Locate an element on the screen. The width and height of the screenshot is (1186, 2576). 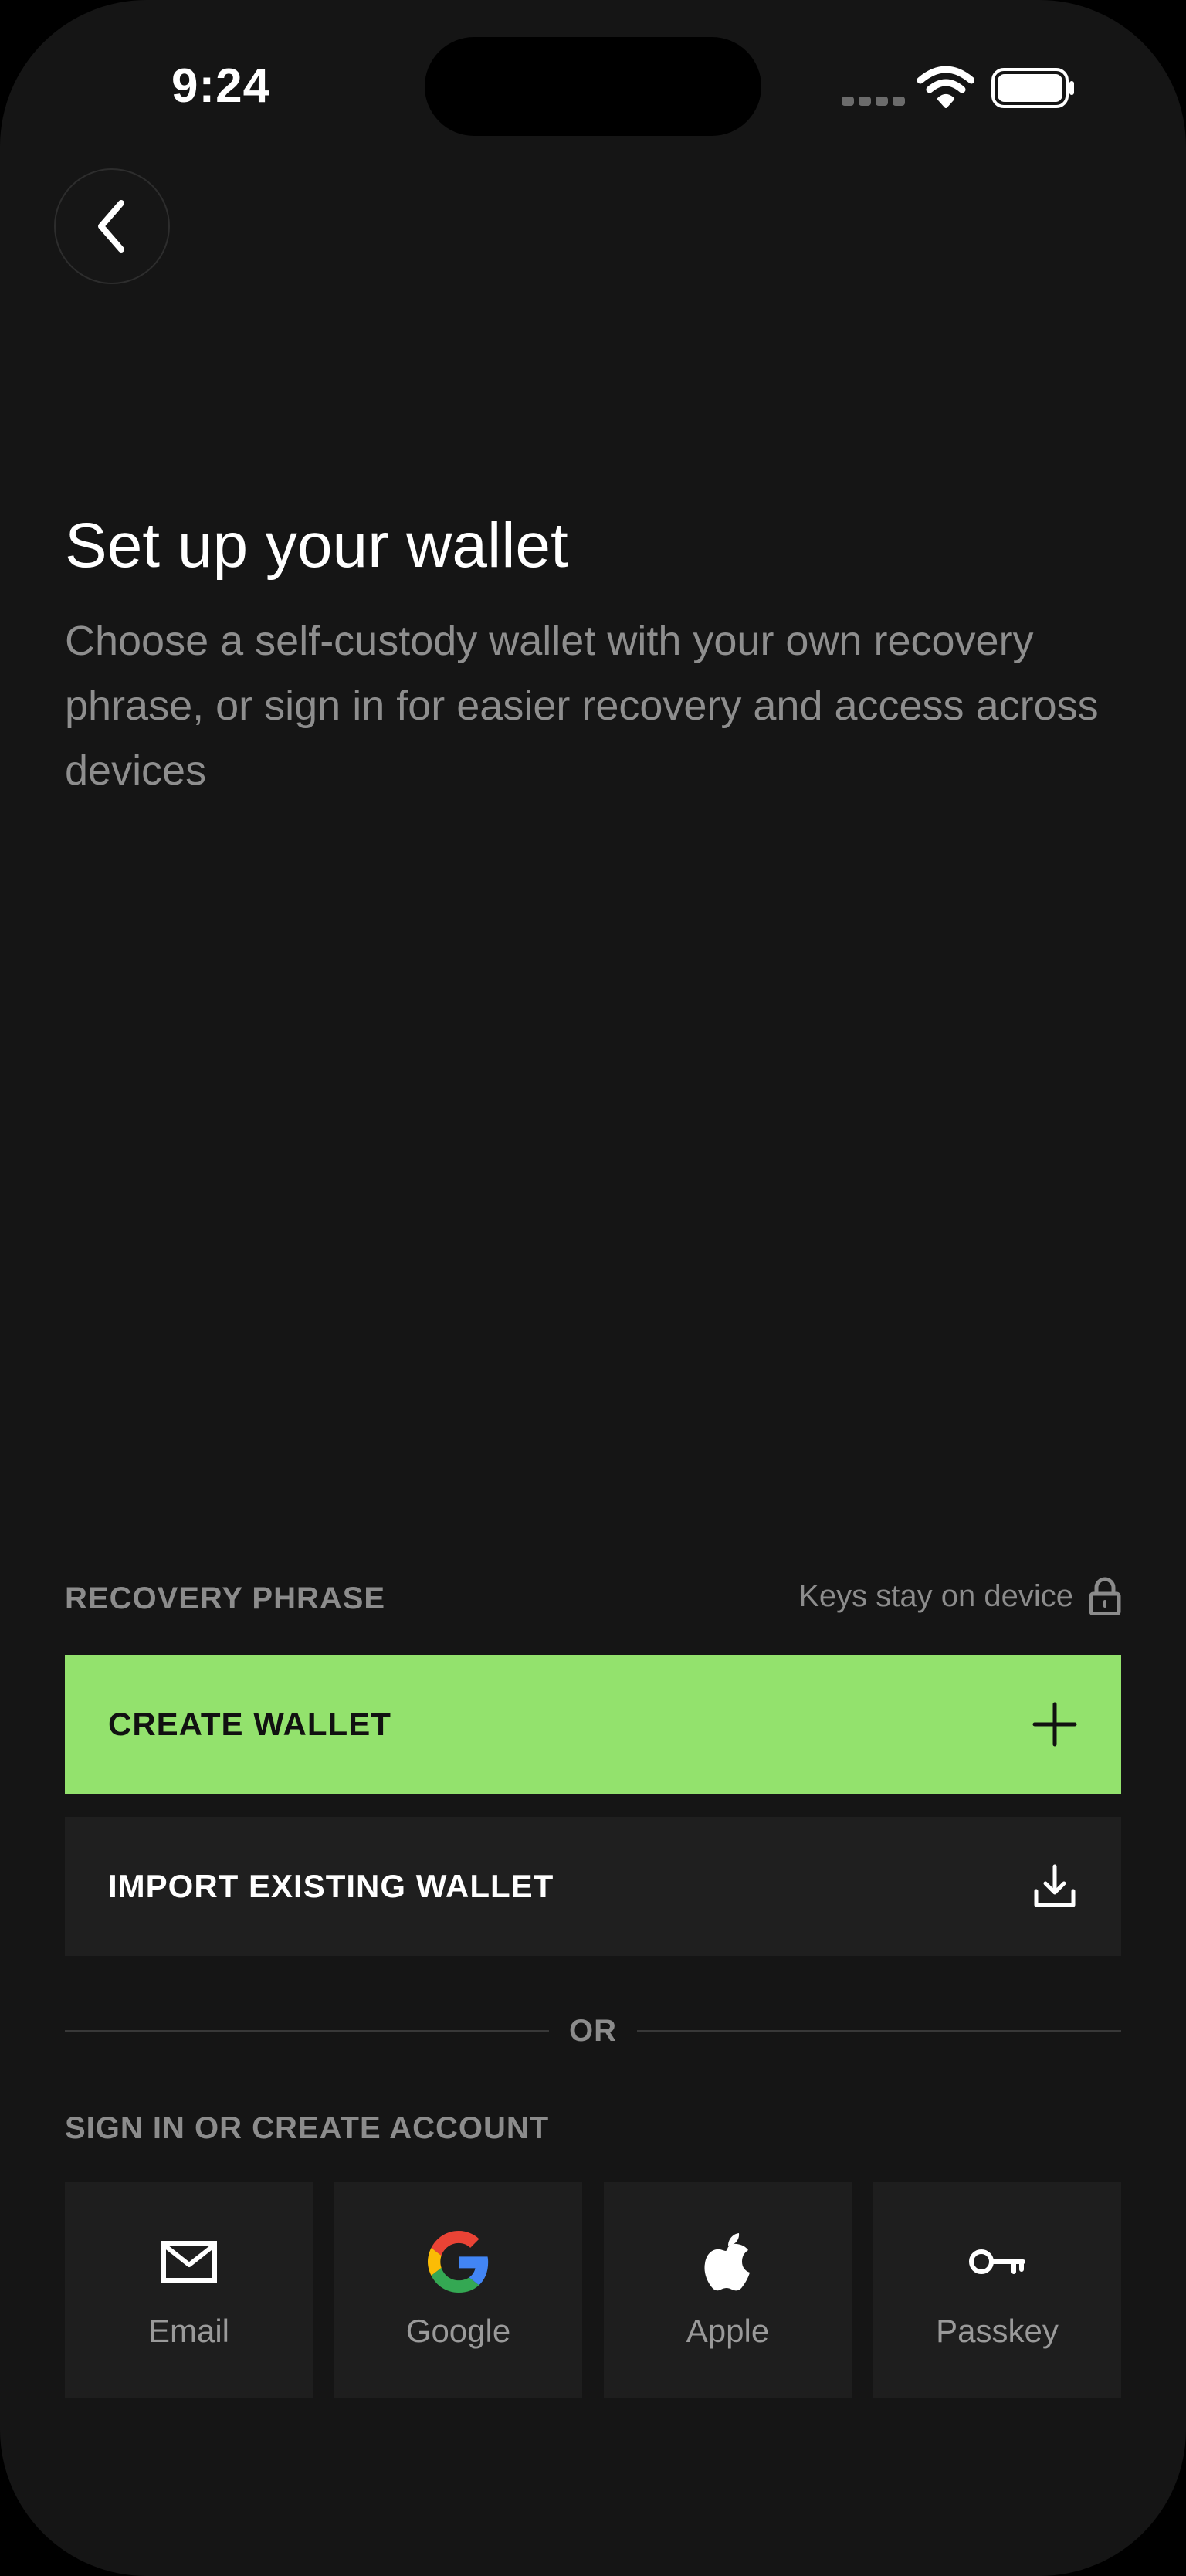
status-icons is located at coordinates (959, 88).